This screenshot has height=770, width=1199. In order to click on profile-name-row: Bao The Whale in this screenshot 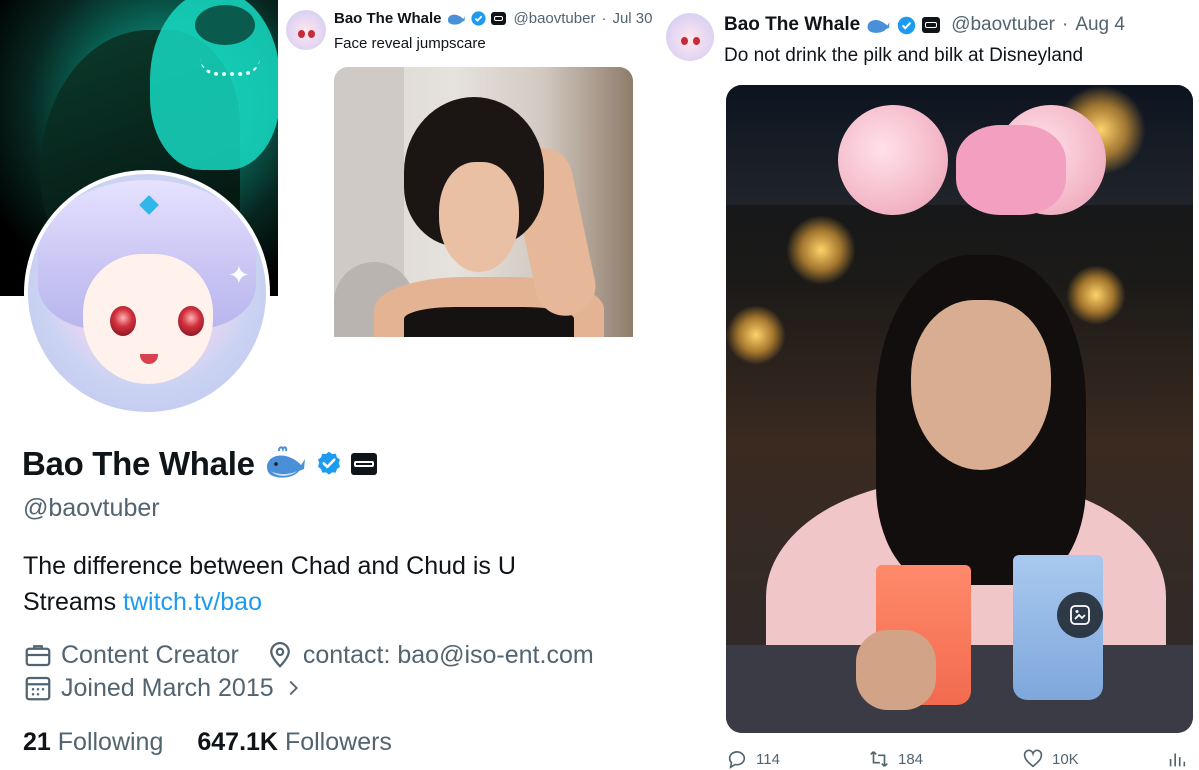, I will do `click(199, 464)`.